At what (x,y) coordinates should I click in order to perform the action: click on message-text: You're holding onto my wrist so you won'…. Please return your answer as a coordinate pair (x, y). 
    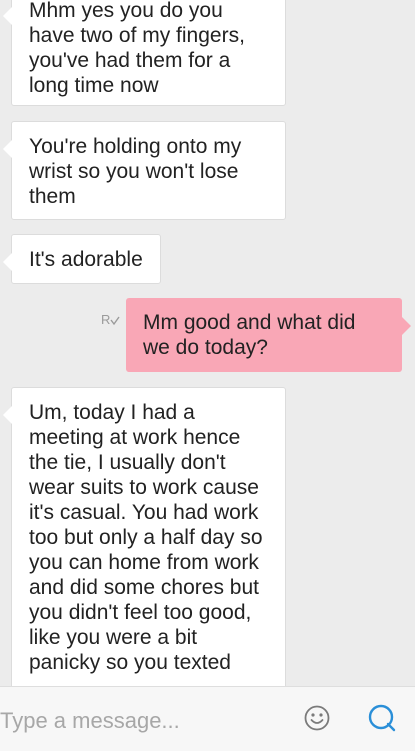
    Looking at the image, I should click on (135, 171).